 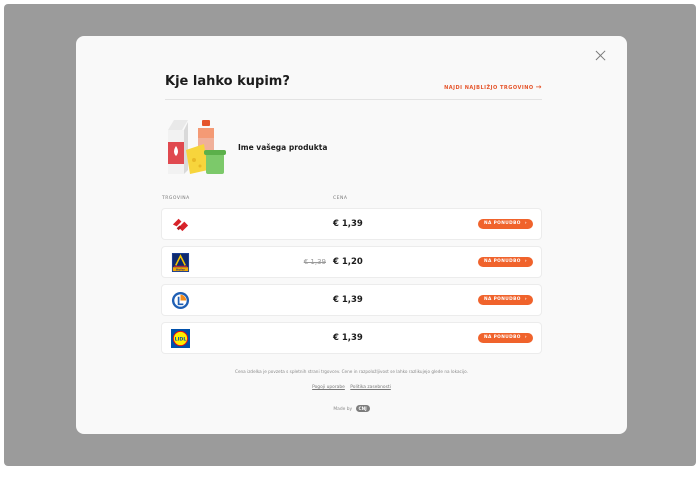 What do you see at coordinates (601, 56) in the screenshot?
I see `close-icon` at bounding box center [601, 56].